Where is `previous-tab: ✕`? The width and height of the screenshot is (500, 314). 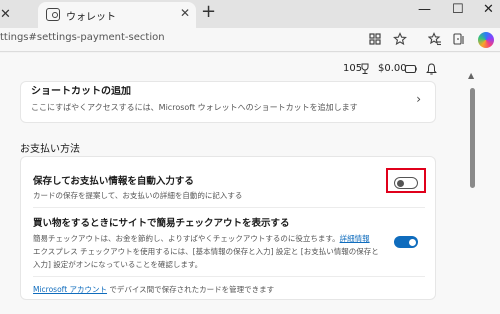 previous-tab: ✕ is located at coordinates (11, 16).